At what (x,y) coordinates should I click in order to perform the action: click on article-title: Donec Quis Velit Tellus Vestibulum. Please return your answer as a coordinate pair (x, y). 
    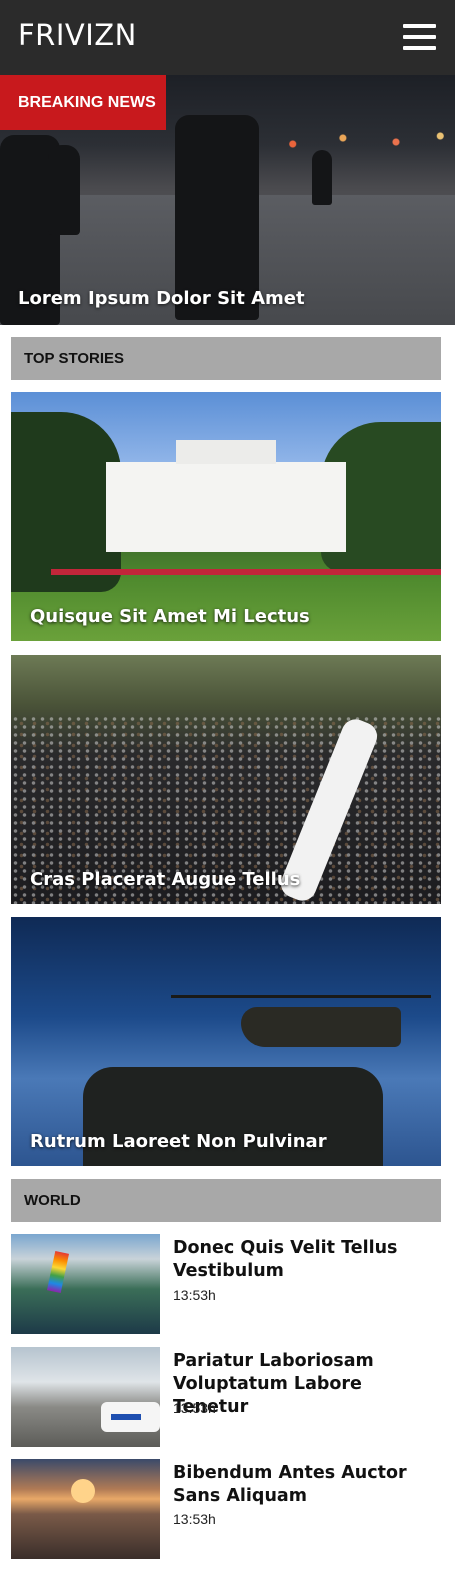
    Looking at the image, I should click on (307, 1260).